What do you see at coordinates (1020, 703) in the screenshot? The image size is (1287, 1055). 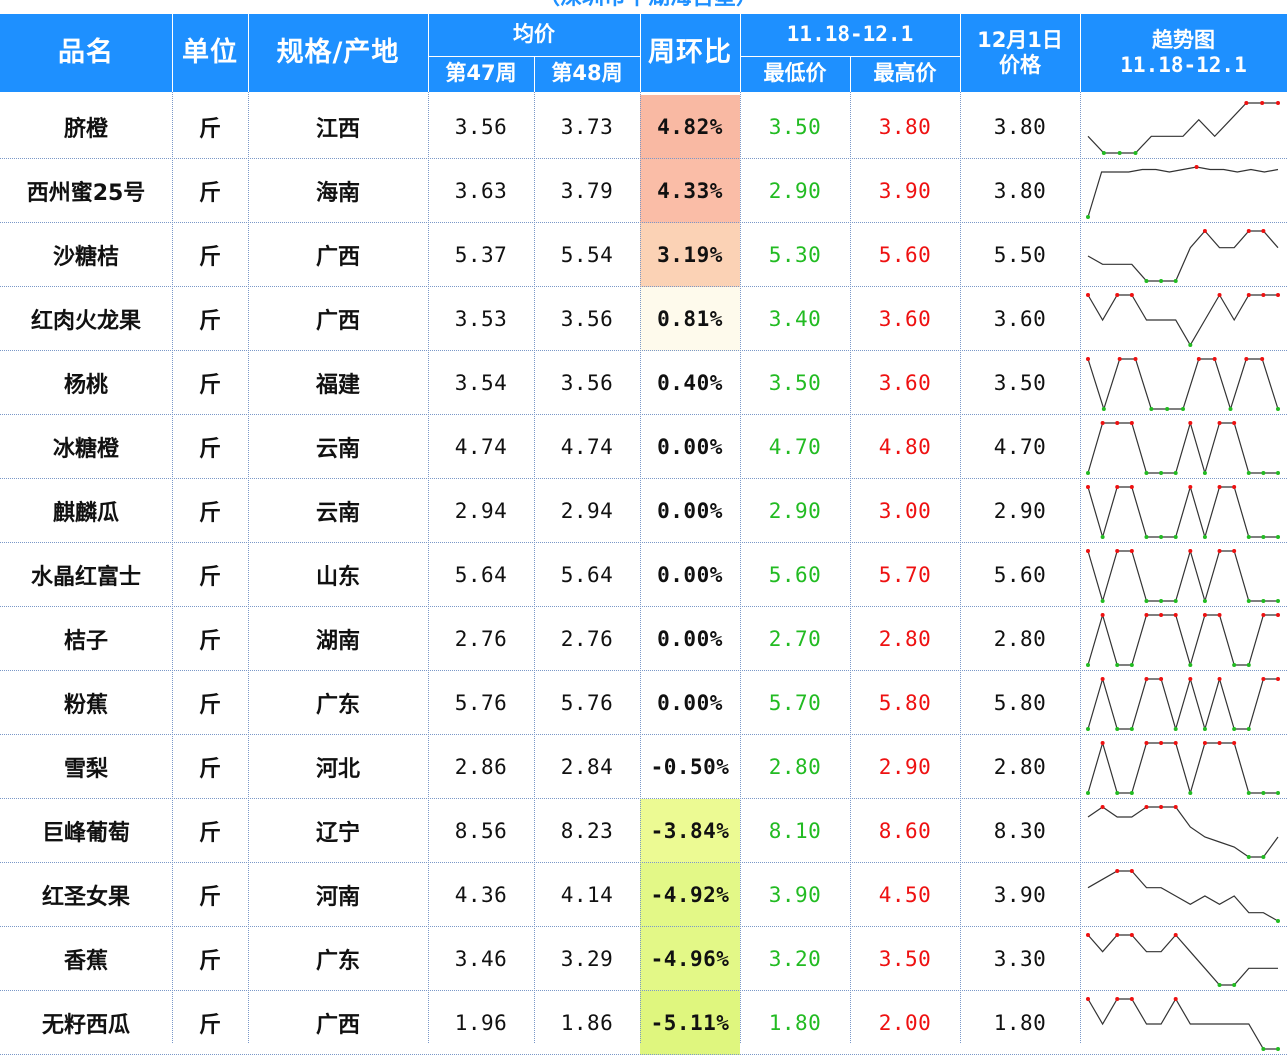 I see `cell-price: 5.80` at bounding box center [1020, 703].